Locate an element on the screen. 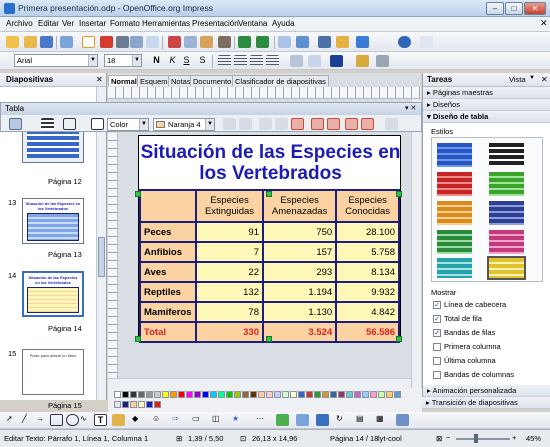 The width and height of the screenshot is (550, 447). slides-scrollbar is located at coordinates (101, 243).